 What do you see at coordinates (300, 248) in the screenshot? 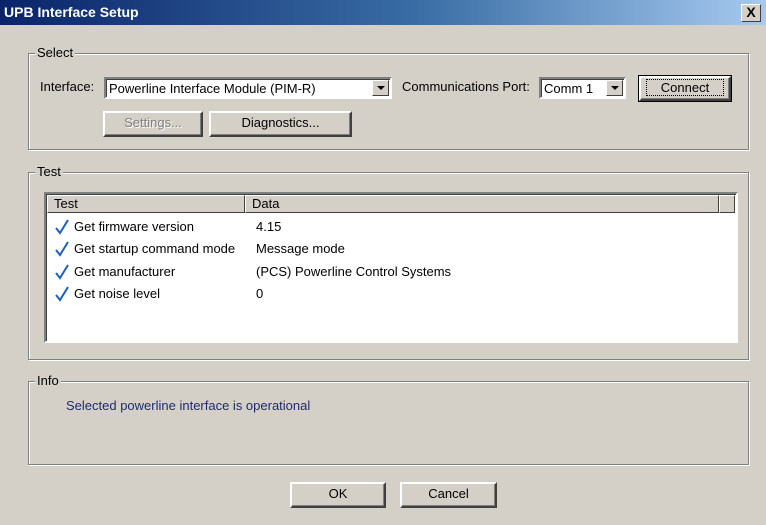
I see `row-data-value: Message mode` at bounding box center [300, 248].